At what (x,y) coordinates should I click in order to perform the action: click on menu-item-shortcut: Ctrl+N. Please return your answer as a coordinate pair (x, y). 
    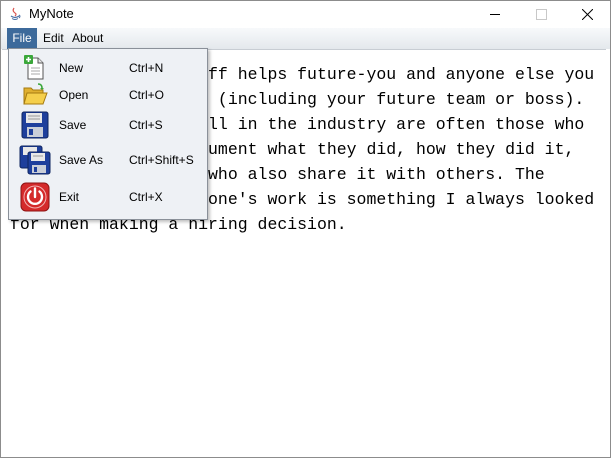
    Looking at the image, I should click on (146, 68).